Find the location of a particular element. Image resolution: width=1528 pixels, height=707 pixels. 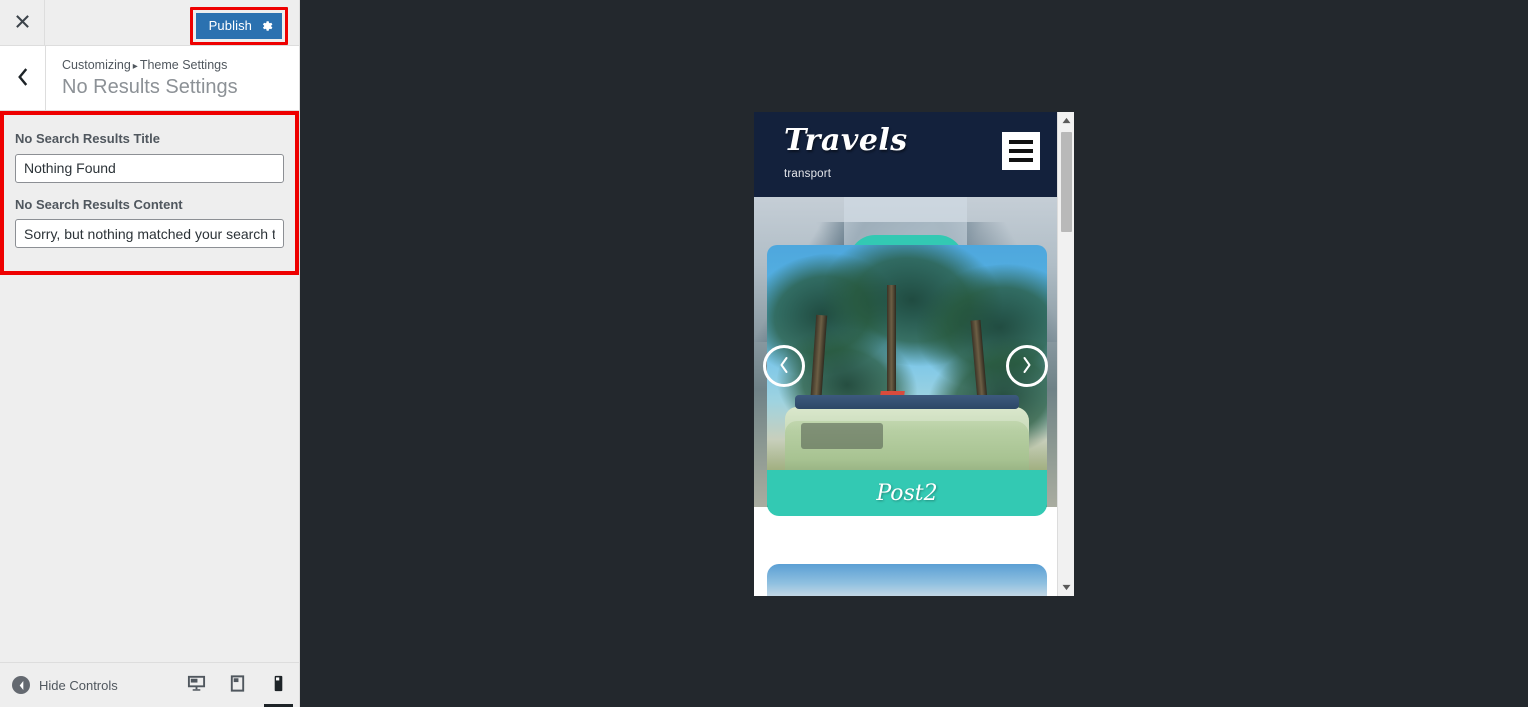

site-header: Travels transport is located at coordinates (905, 154).